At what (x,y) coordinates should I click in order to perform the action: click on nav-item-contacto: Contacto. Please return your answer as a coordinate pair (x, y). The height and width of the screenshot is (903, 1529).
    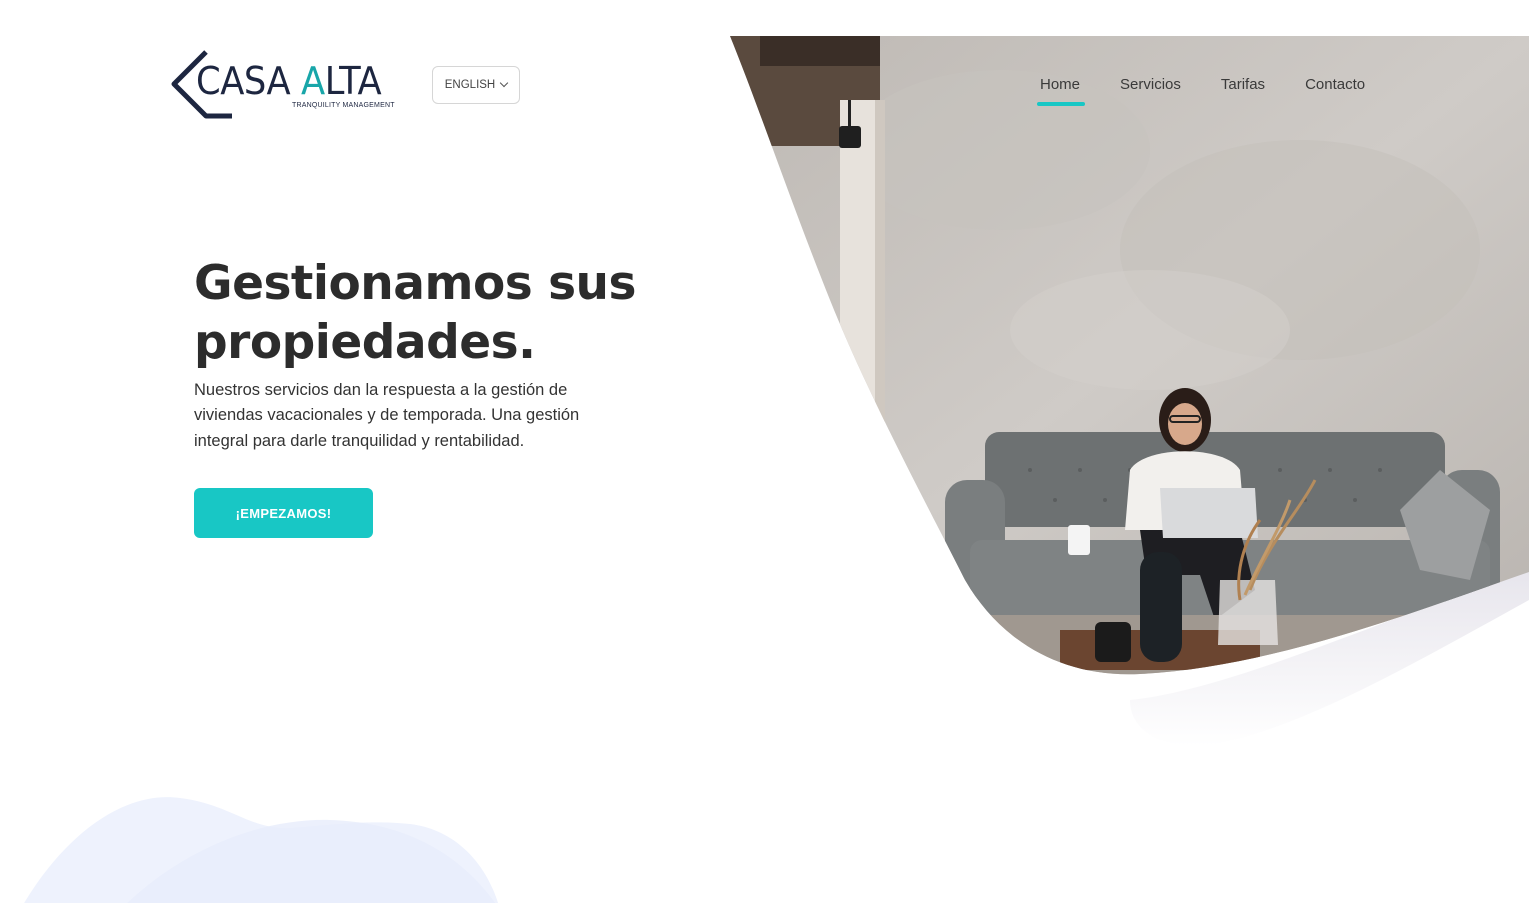
    Looking at the image, I should click on (1335, 88).